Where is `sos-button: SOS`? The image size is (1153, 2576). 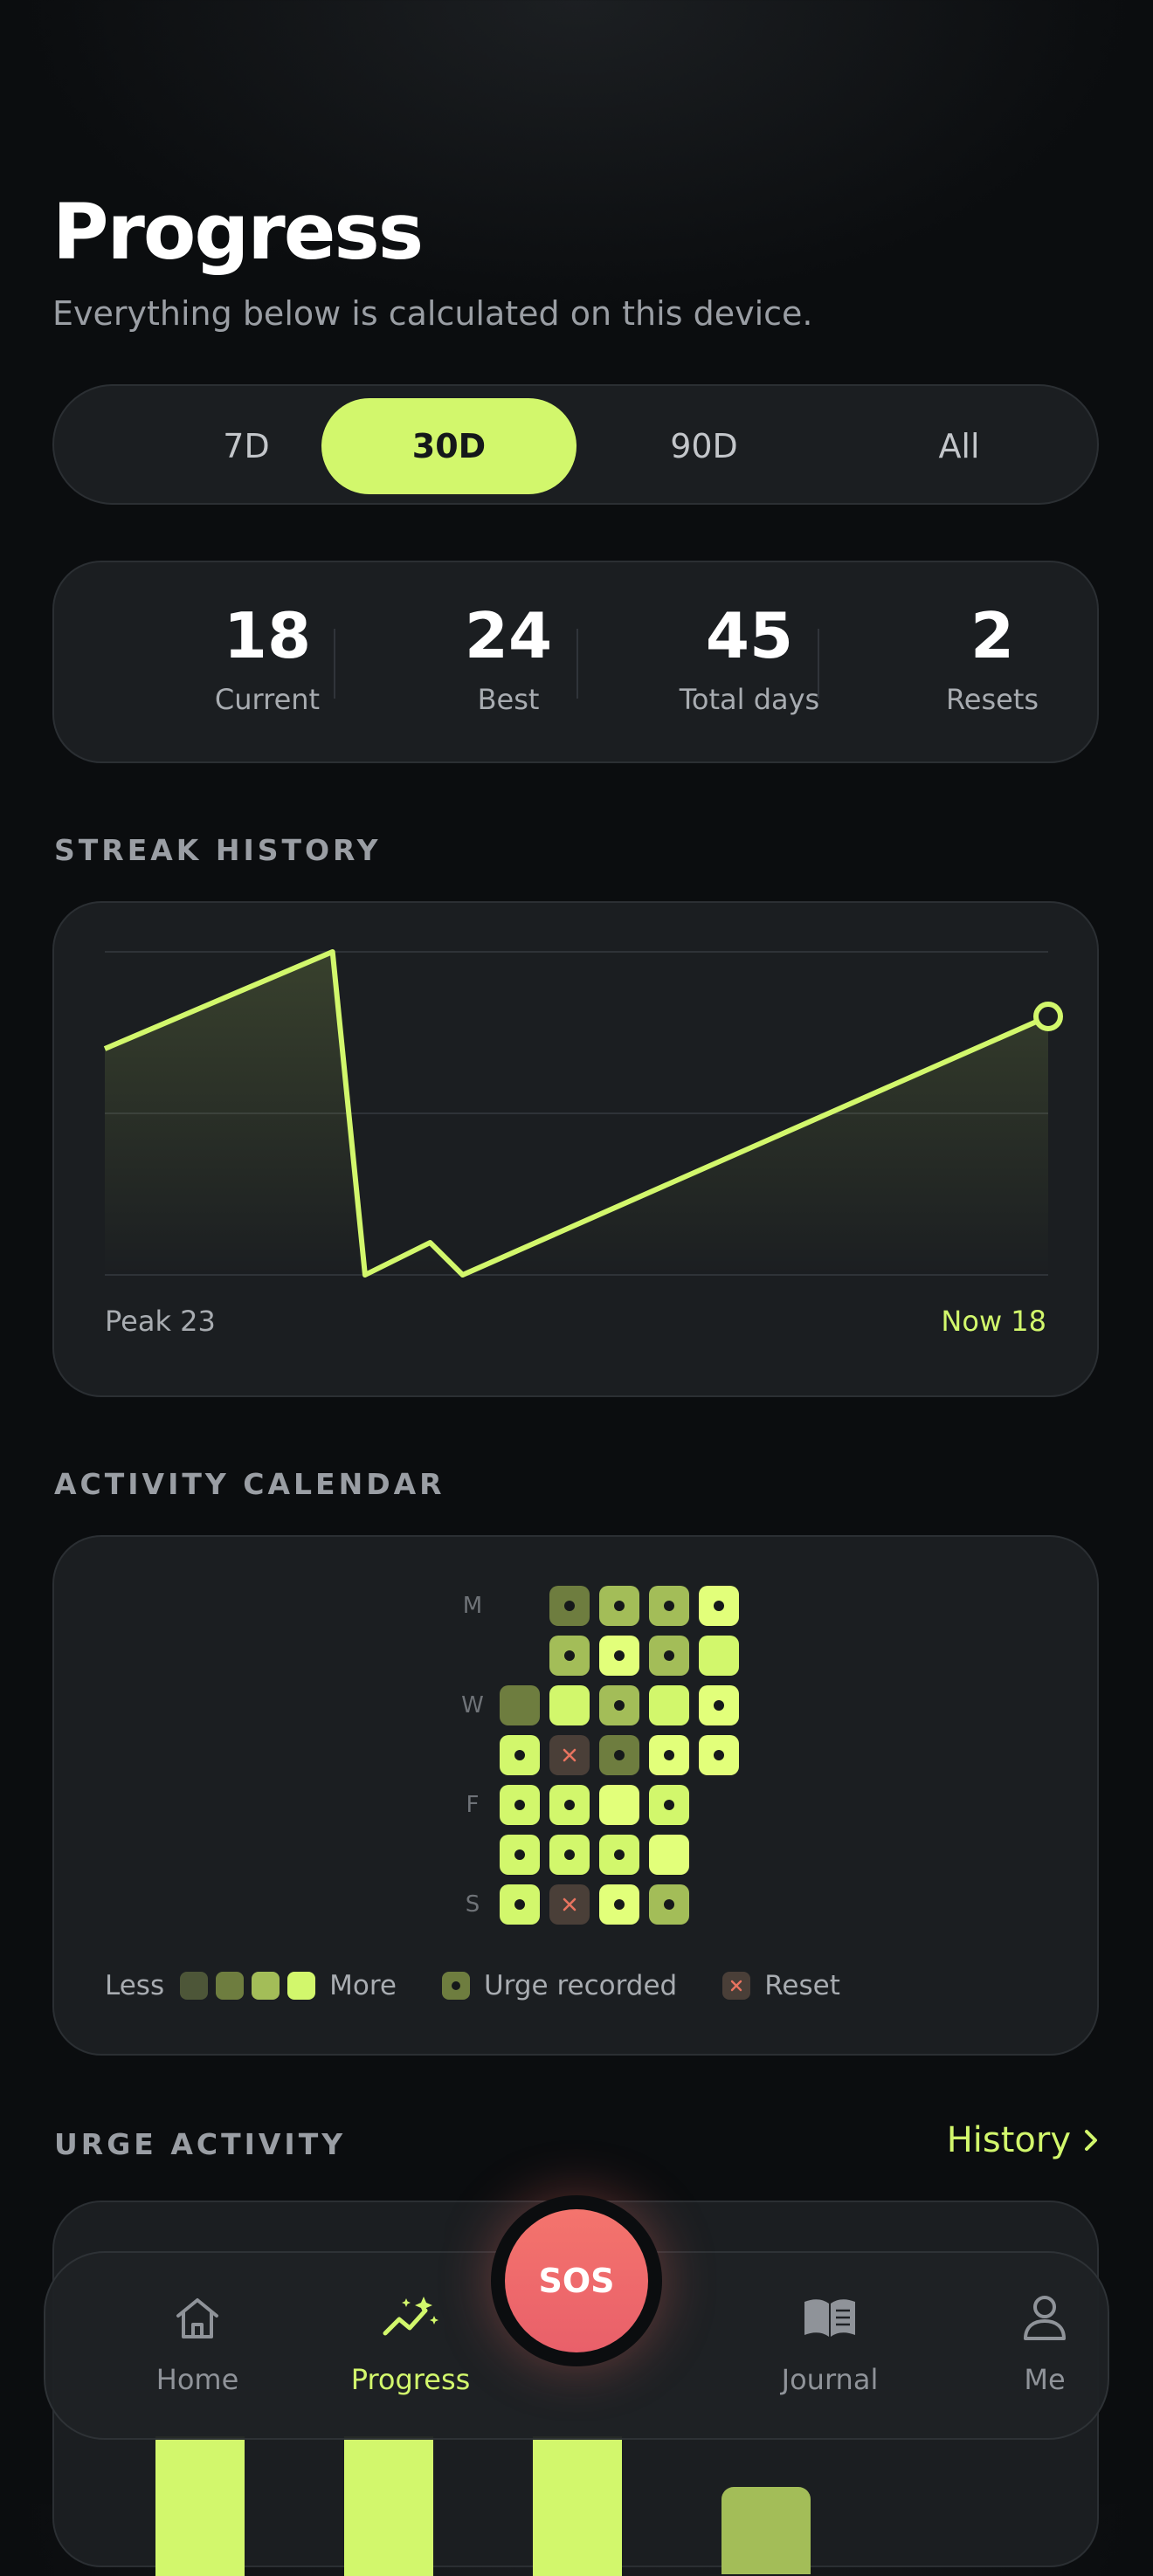 sos-button: SOS is located at coordinates (576, 2280).